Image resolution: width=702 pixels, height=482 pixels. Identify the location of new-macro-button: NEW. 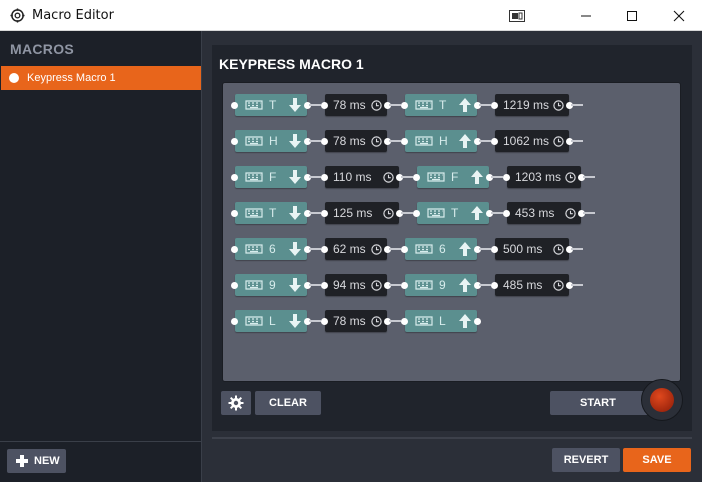
(36, 461).